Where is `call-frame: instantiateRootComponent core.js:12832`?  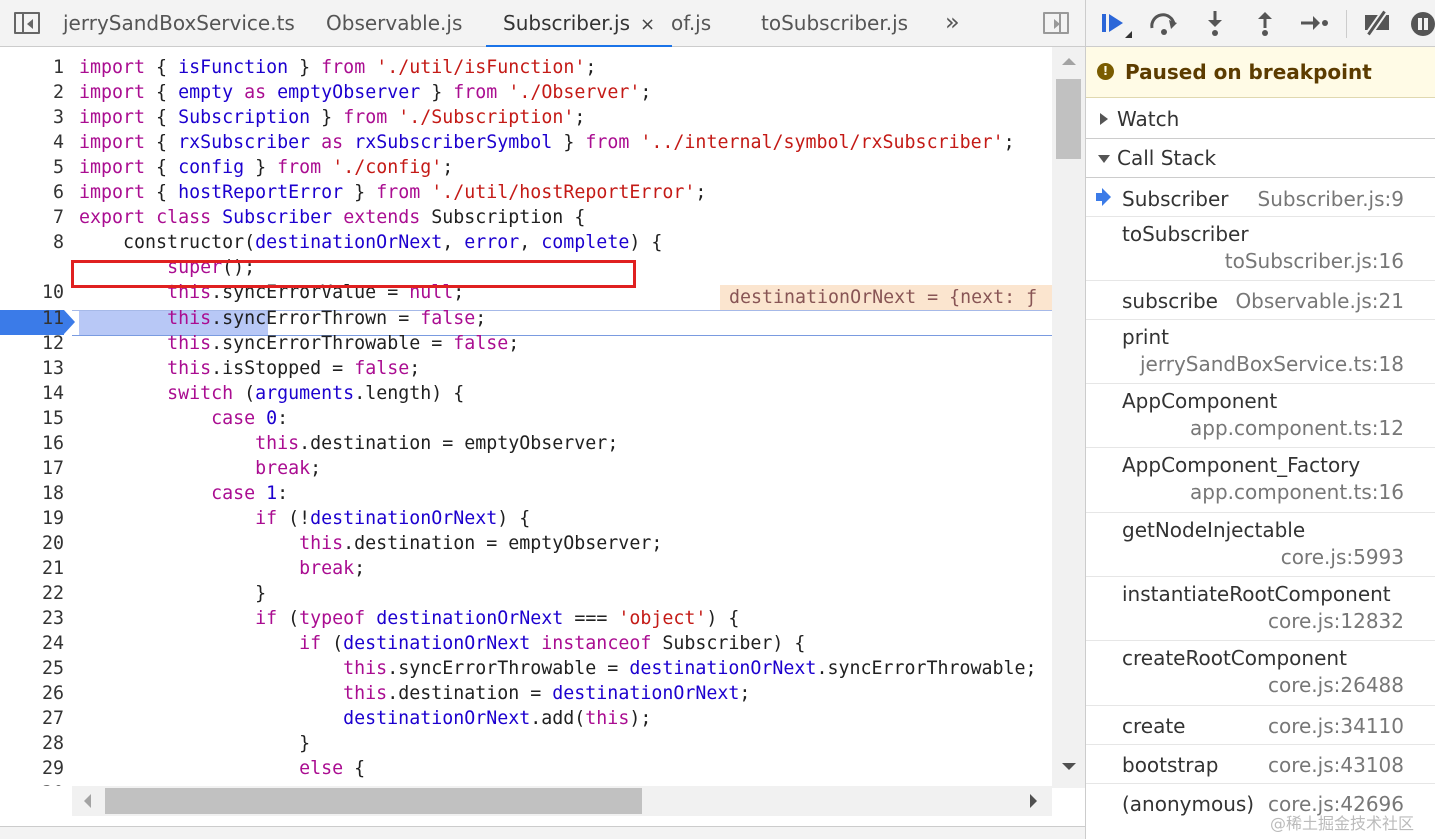 call-frame: instantiateRootComponent core.js:12832 is located at coordinates (1260, 609).